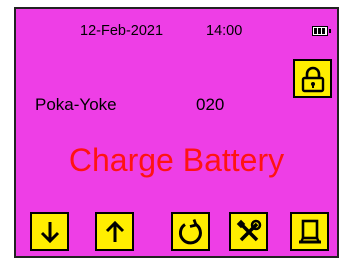 The width and height of the screenshot is (355, 266). I want to click on arrow-up-icon, so click(114, 231).